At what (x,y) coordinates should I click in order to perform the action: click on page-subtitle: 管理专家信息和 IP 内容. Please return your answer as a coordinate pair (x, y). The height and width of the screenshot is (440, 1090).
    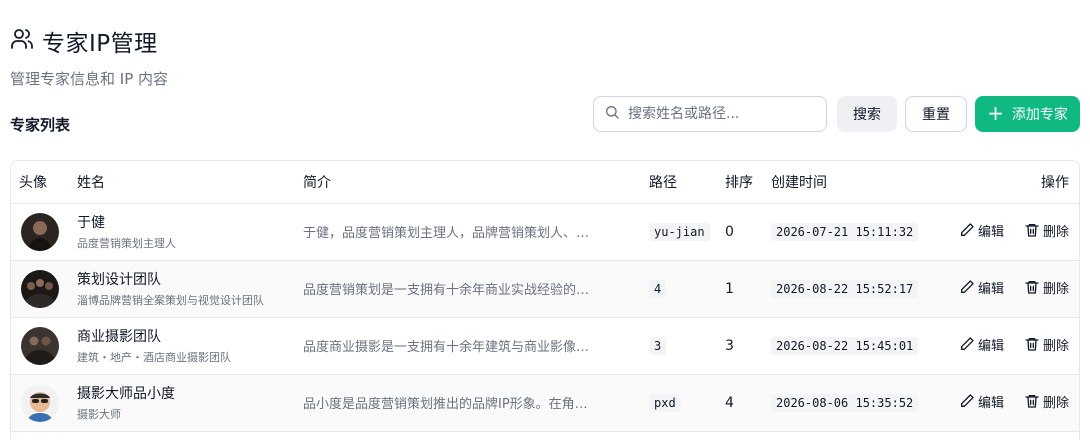
    Looking at the image, I should click on (89, 79).